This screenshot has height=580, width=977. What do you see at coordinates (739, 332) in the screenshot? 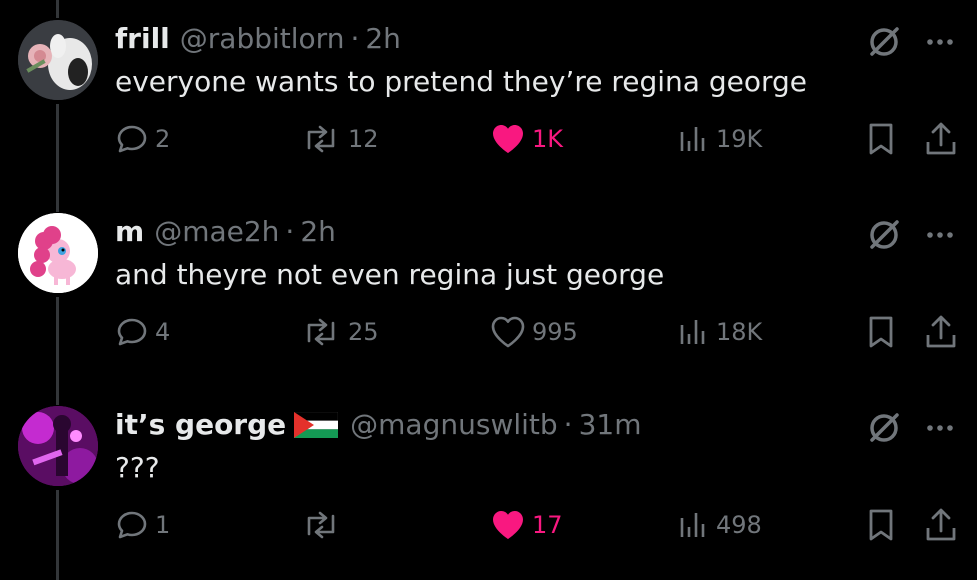
I see `views-count: 18K` at bounding box center [739, 332].